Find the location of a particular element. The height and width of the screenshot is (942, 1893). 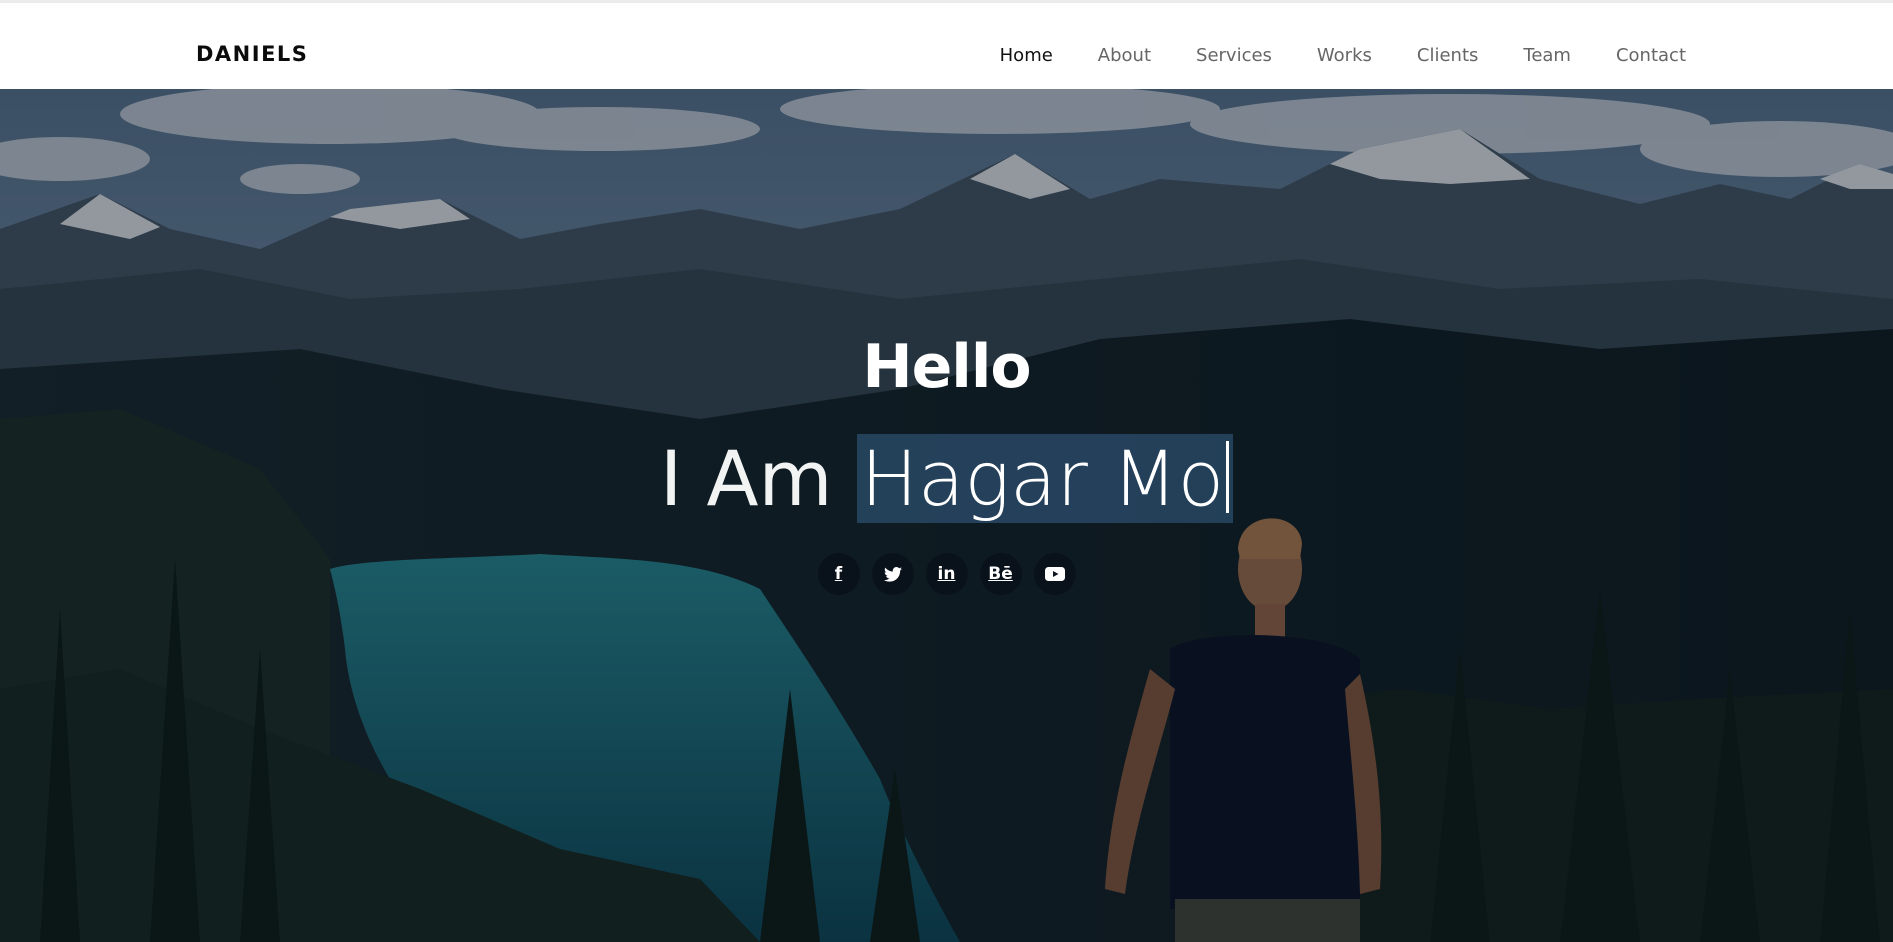

nav-link-works: Works is located at coordinates (1344, 56).